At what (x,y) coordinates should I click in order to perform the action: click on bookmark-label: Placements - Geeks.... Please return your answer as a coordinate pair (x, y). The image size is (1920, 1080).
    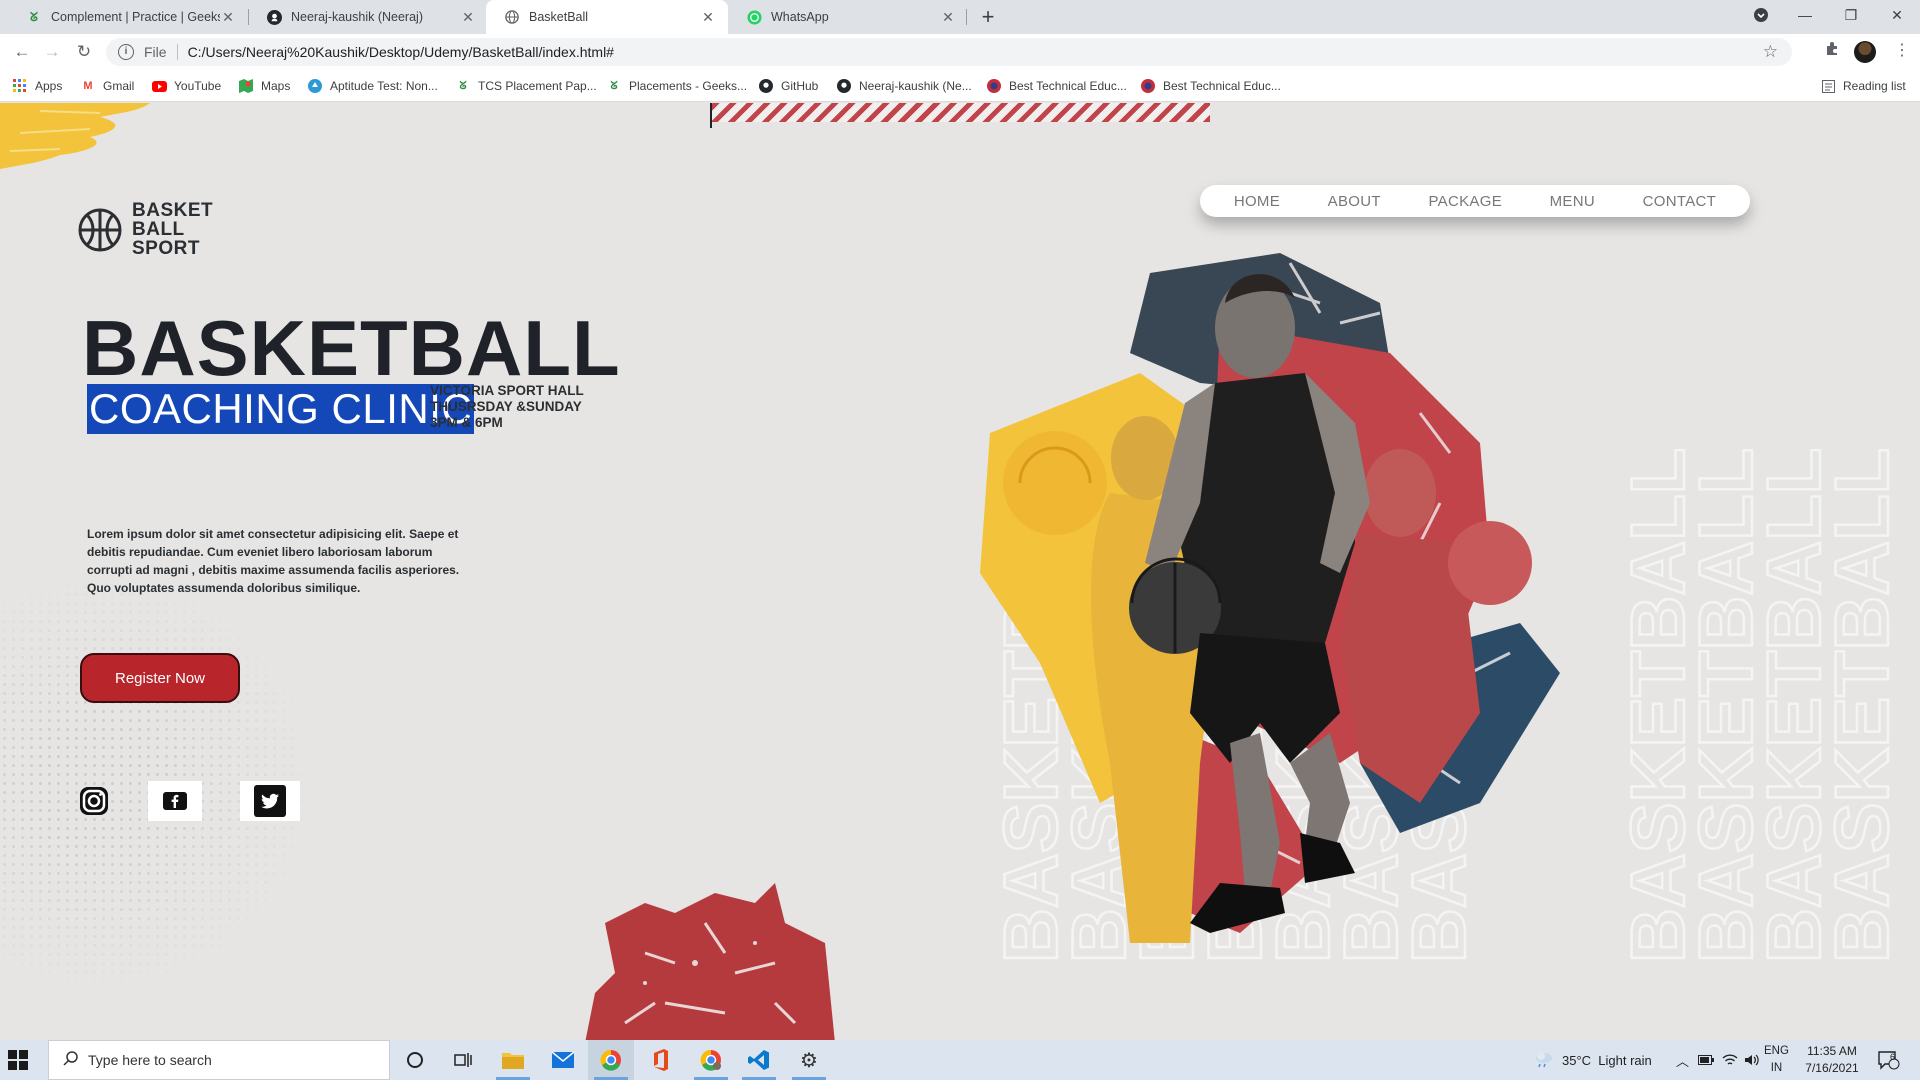
    Looking at the image, I should click on (688, 86).